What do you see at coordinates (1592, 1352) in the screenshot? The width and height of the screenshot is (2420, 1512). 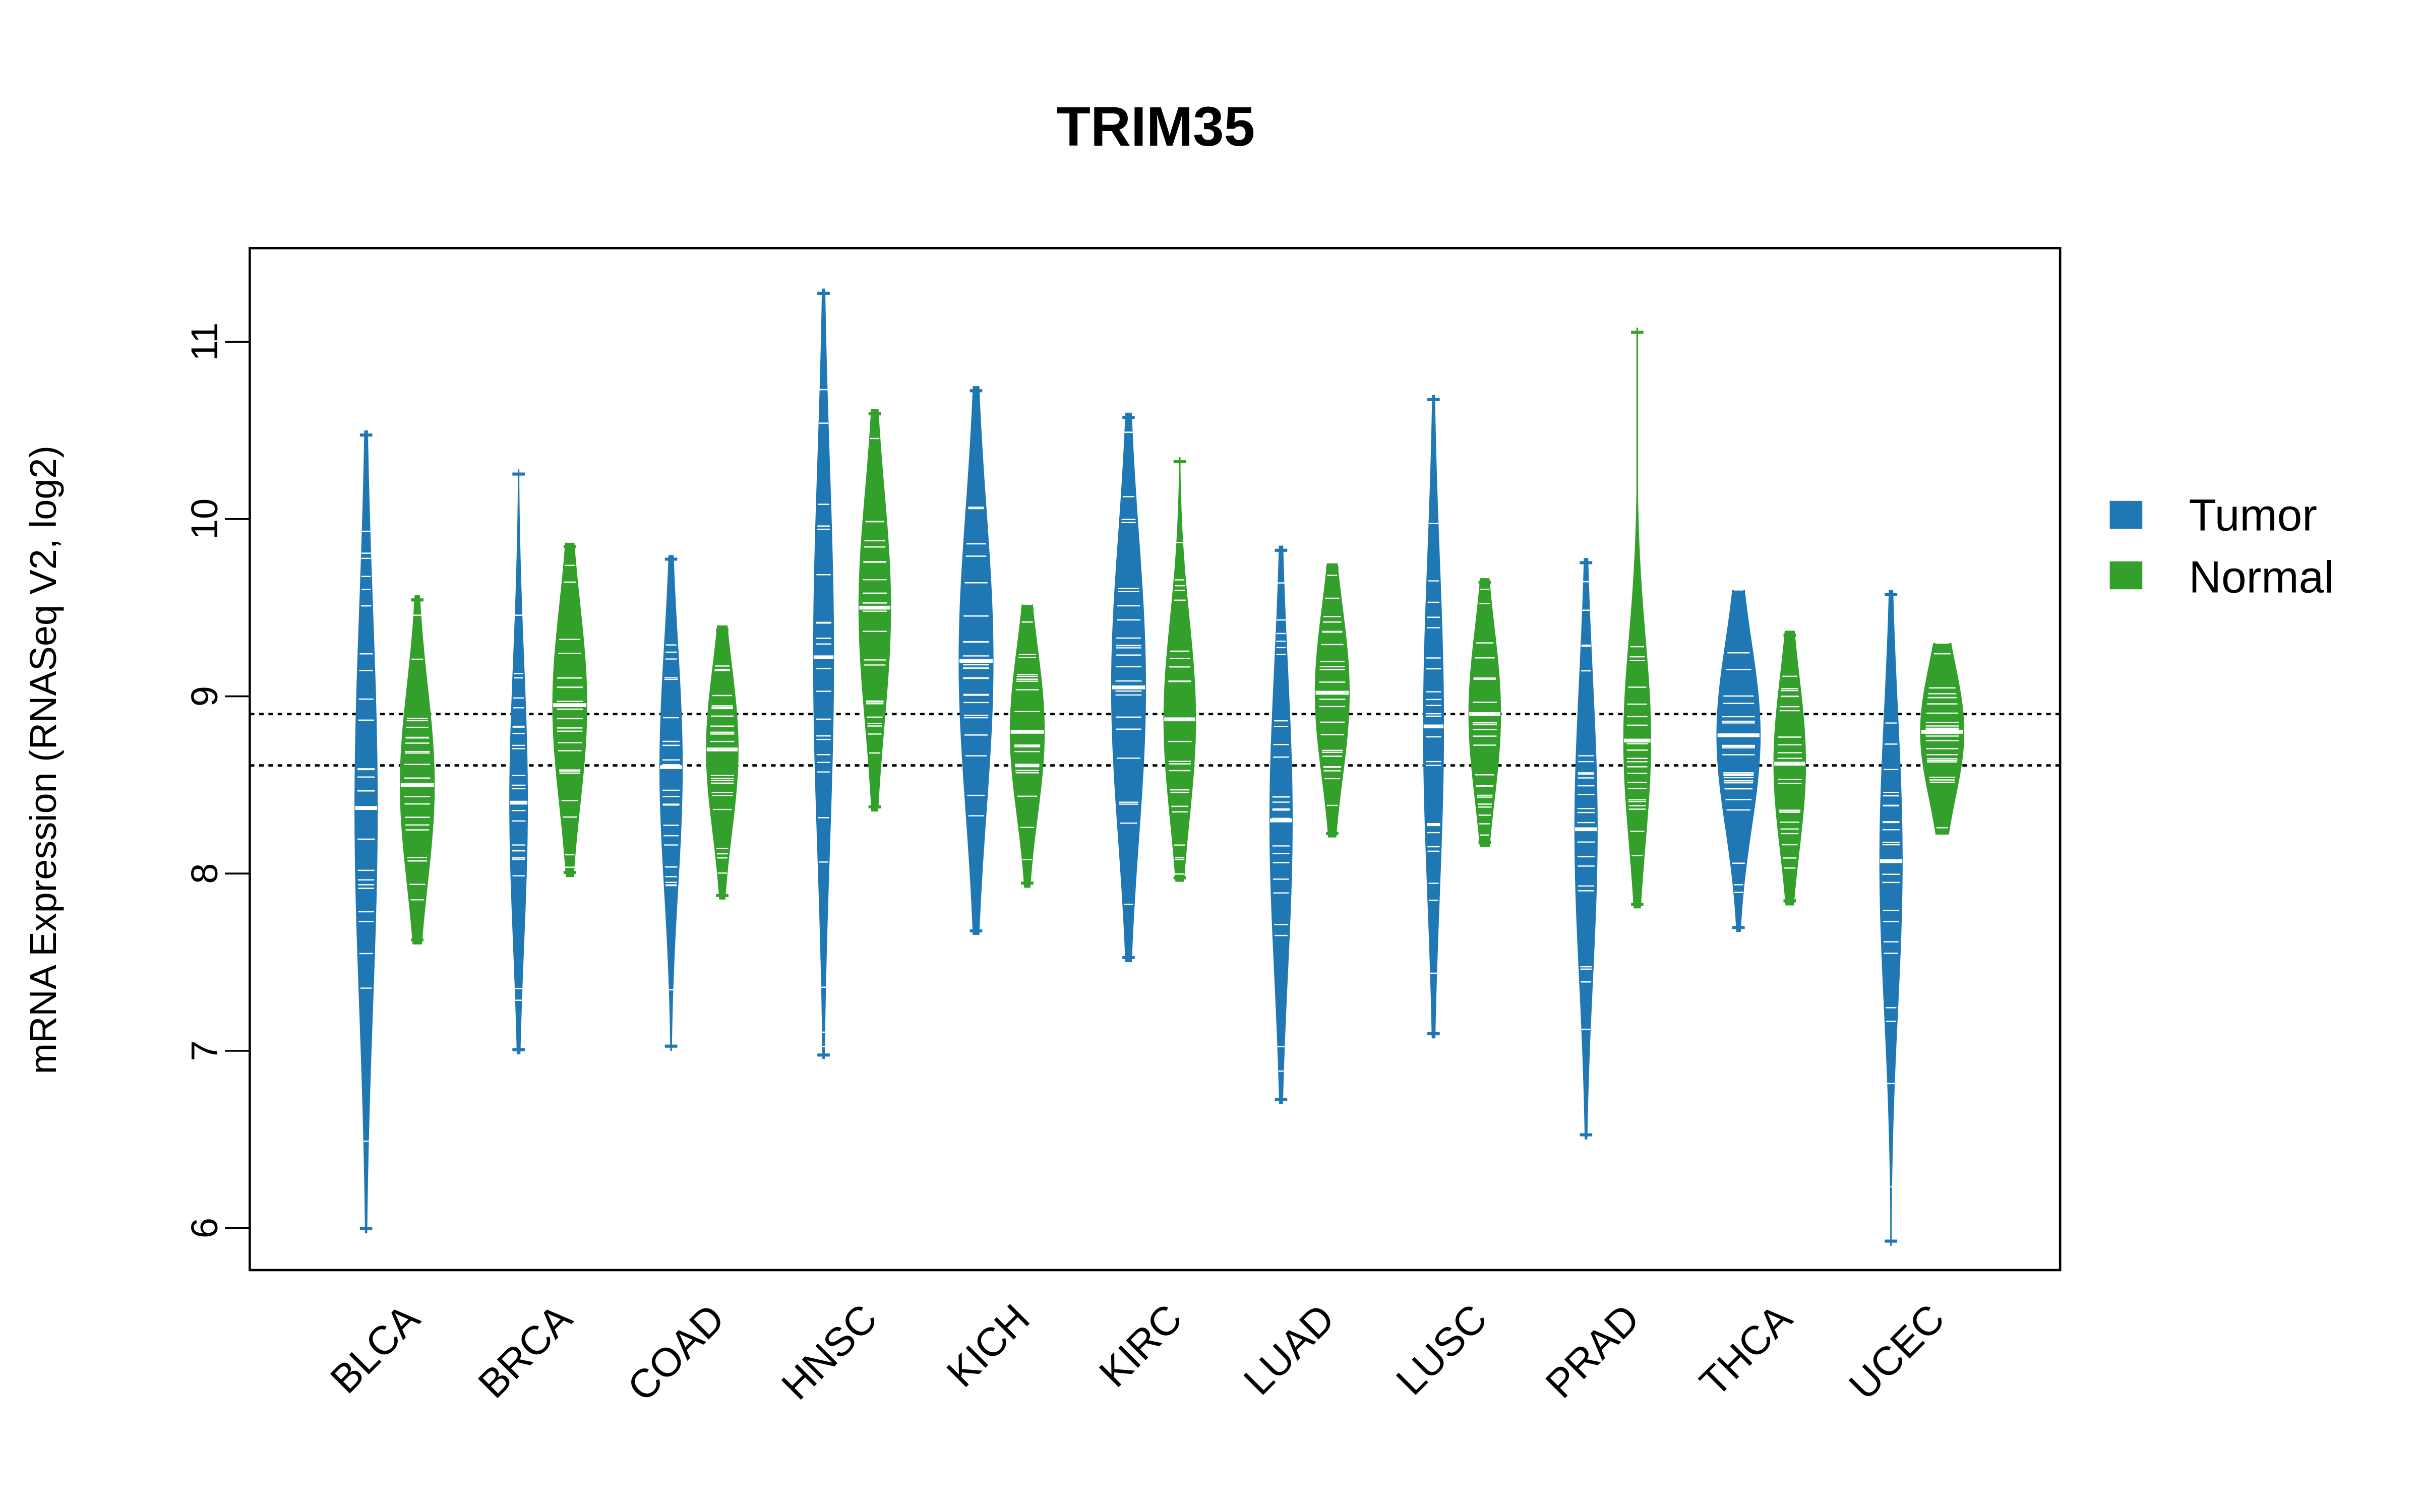 I see `x-tick-label: PRAD` at bounding box center [1592, 1352].